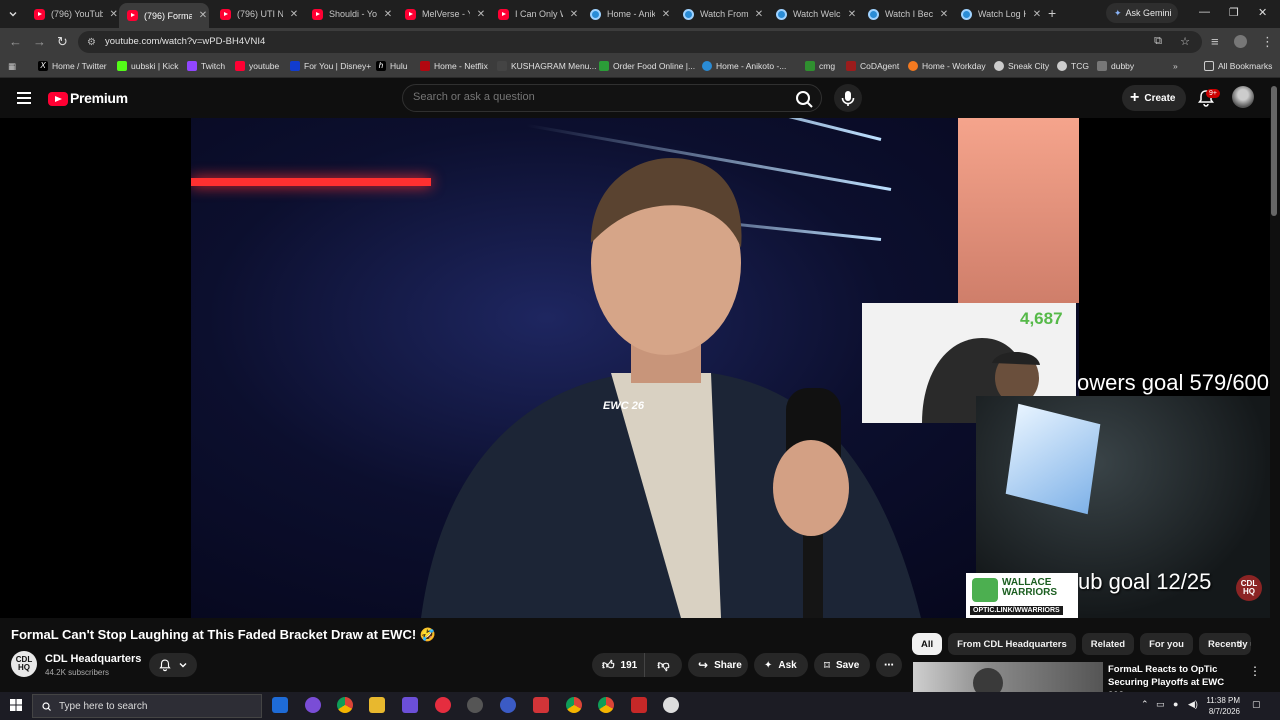 This screenshot has height=720, width=1280. I want to click on apps-grid-icon: ▦, so click(12, 66).